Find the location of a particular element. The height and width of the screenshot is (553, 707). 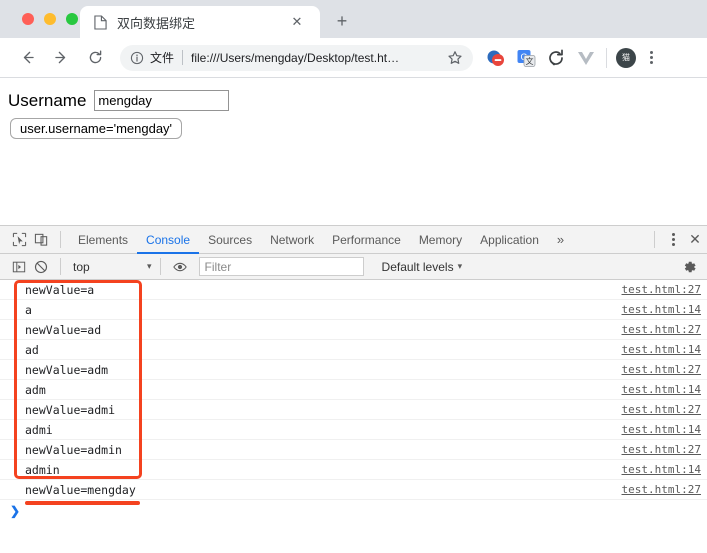

console-log-levels-value: Default levels is located at coordinates (417, 266).